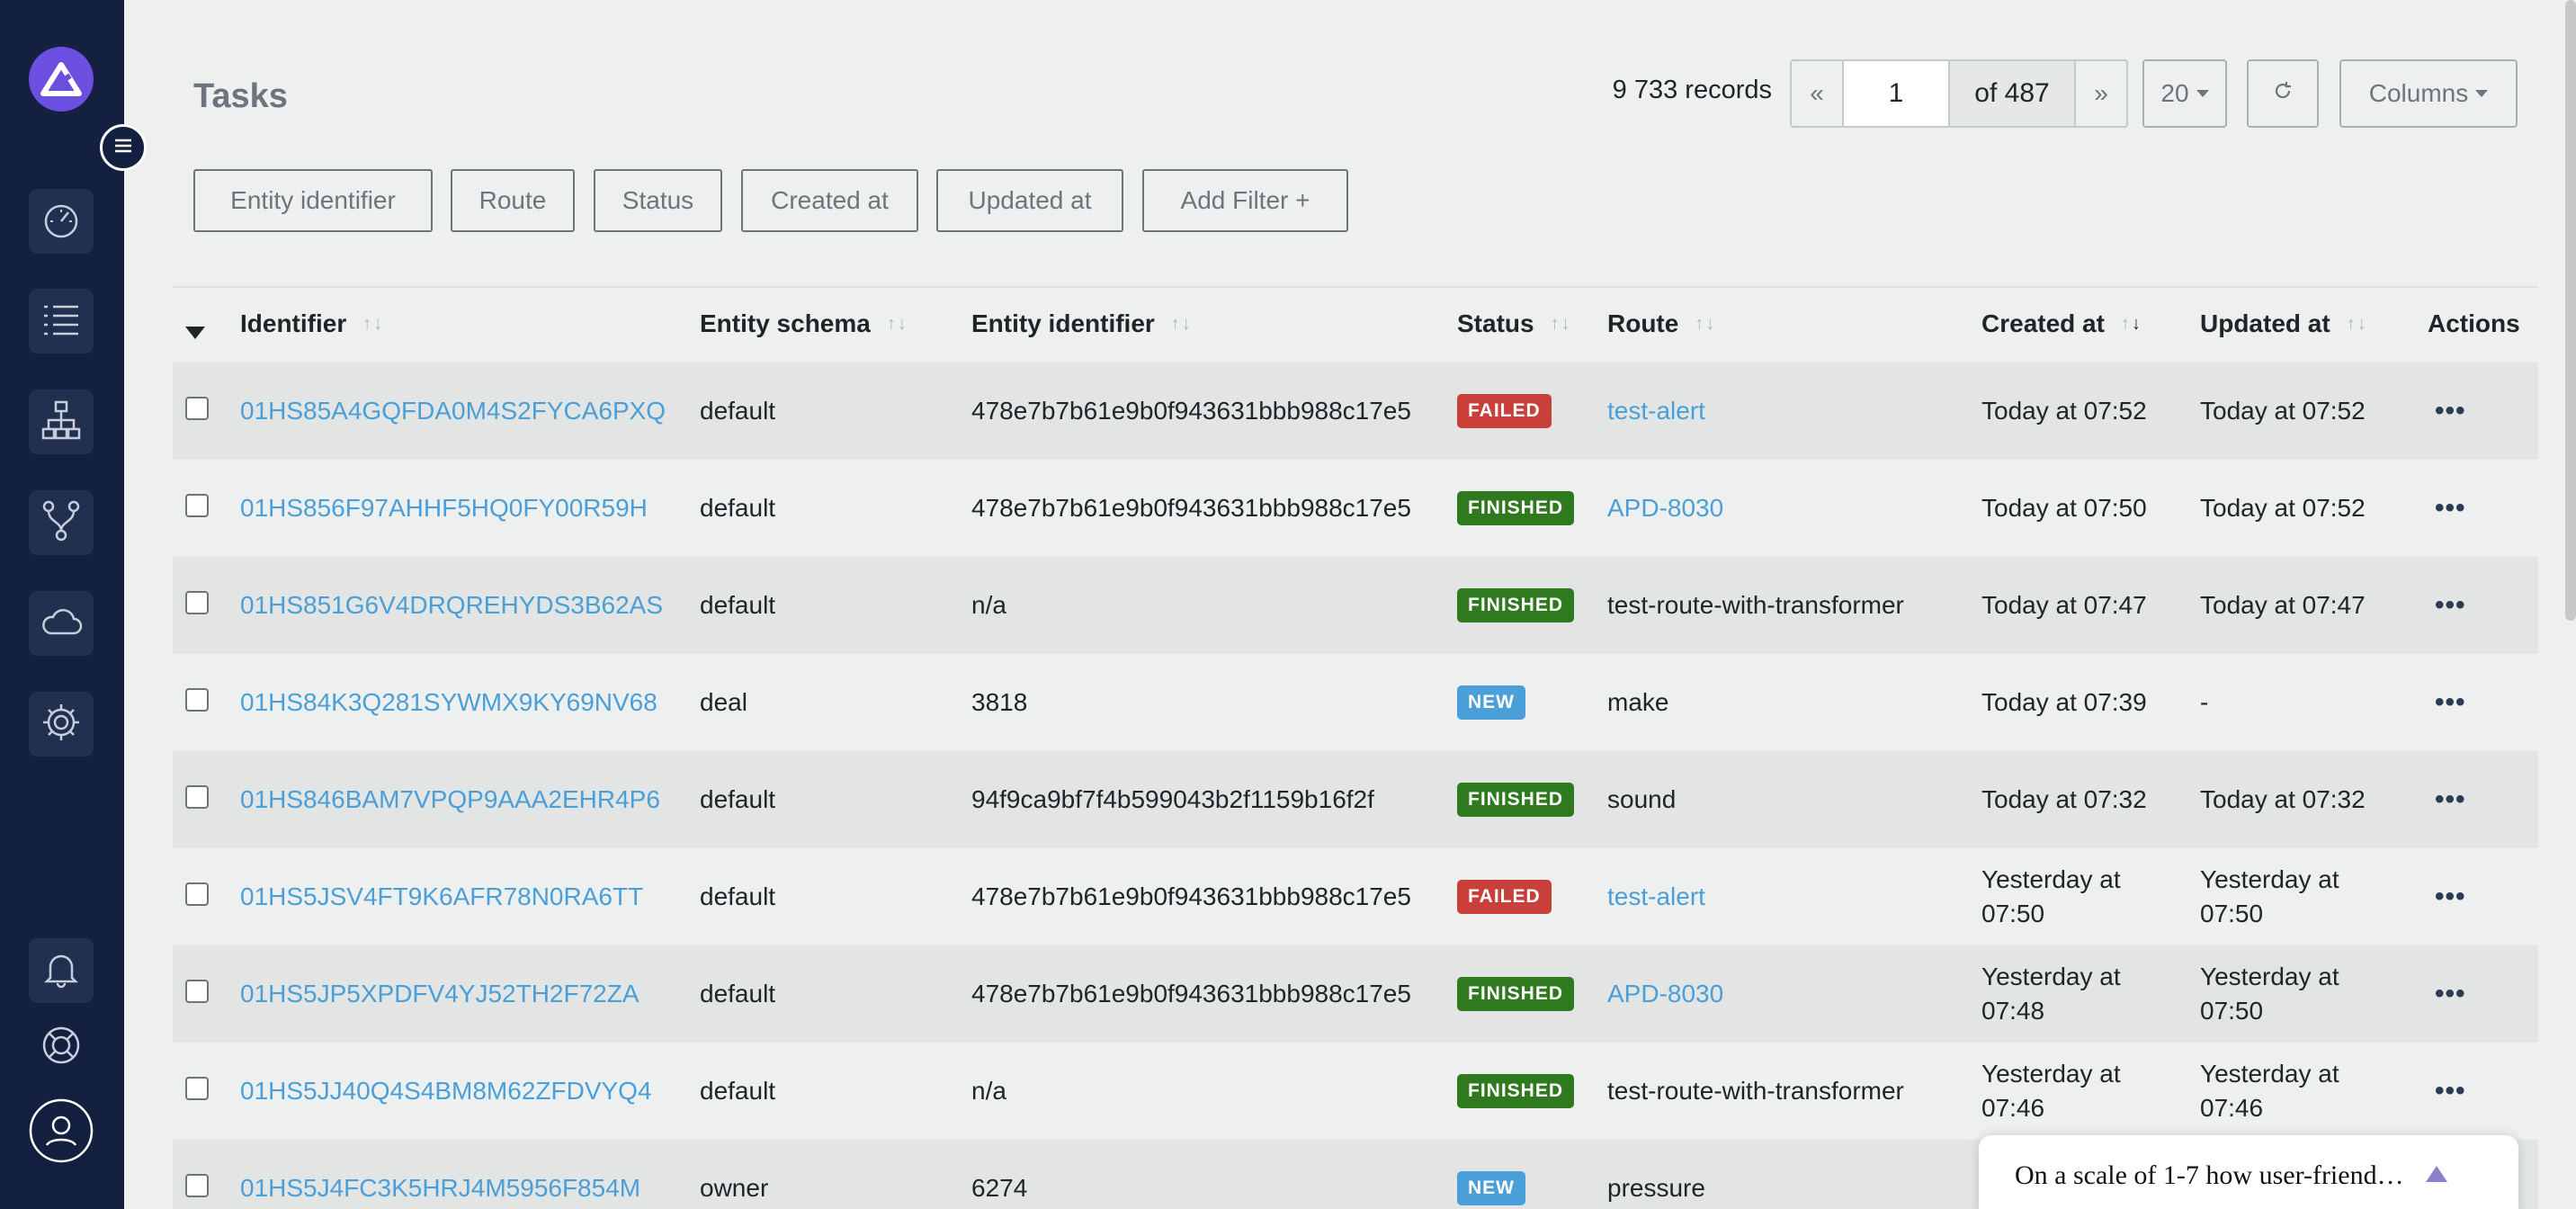 The width and height of the screenshot is (2576, 1209). Describe the element at coordinates (829, 201) in the screenshot. I see `filter-created-at: Created at` at that location.